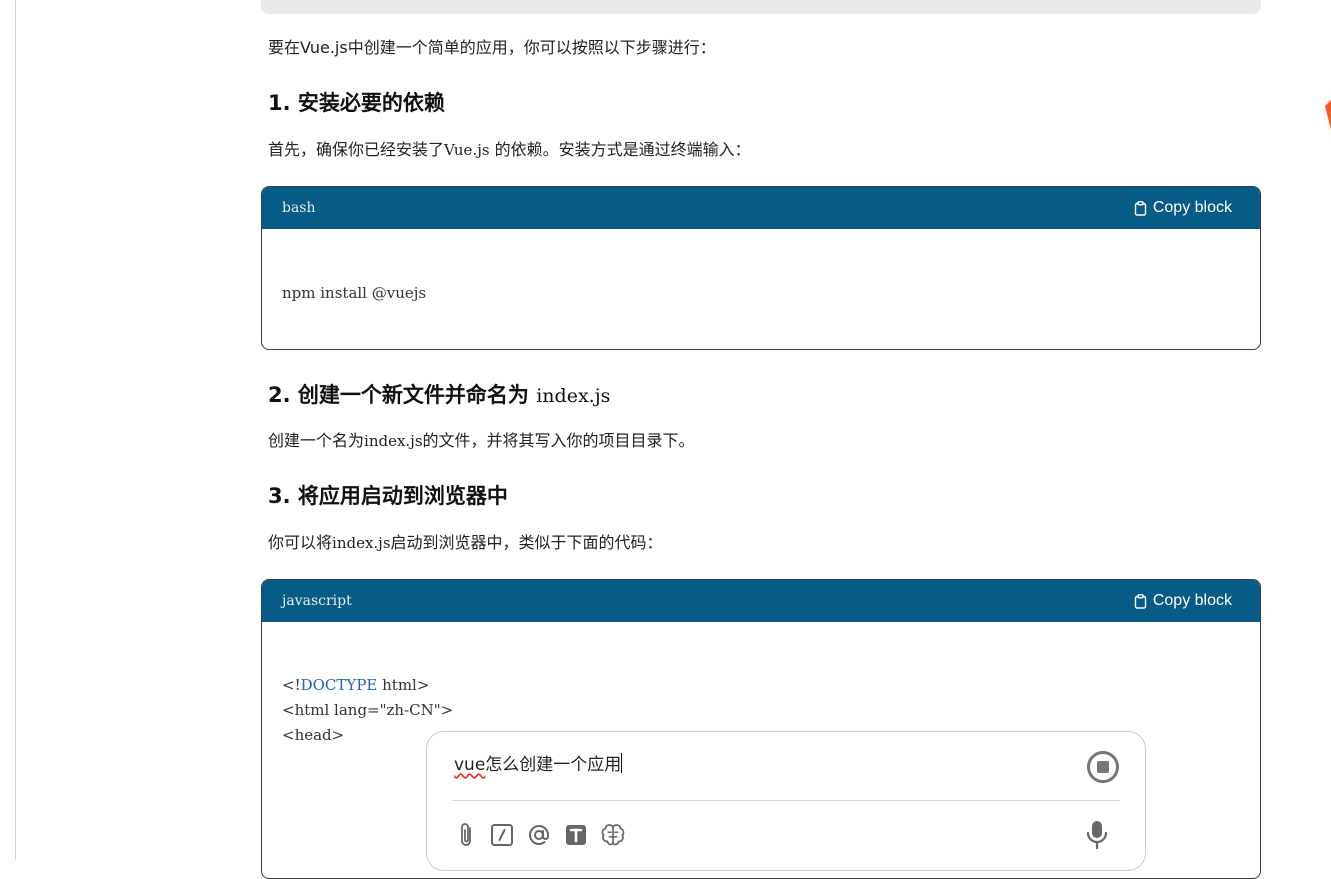 The image size is (1331, 879). Describe the element at coordinates (354, 293) in the screenshot. I see `code-line: npm install @vuejs` at that location.